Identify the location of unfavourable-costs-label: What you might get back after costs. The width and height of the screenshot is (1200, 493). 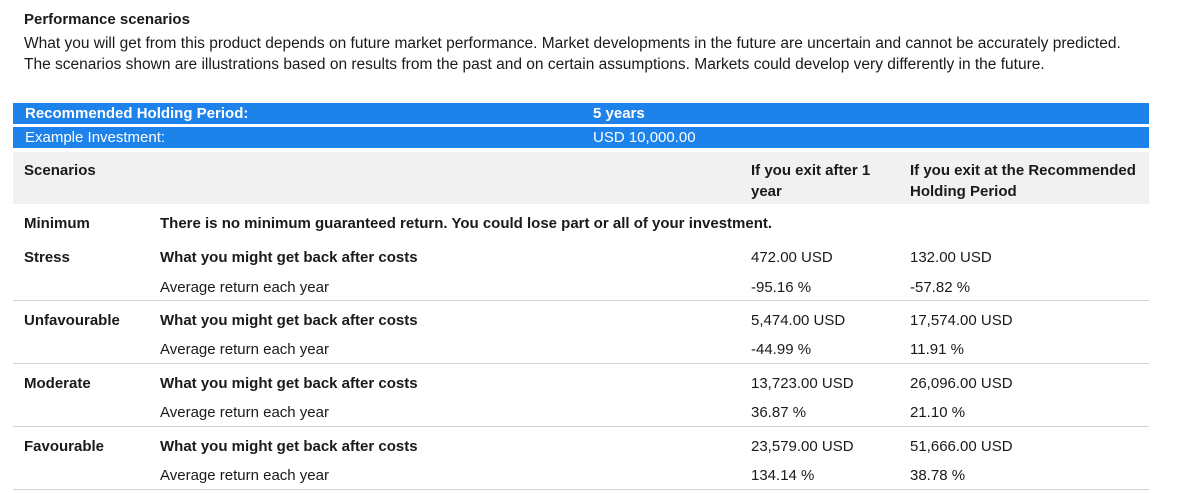
(289, 320).